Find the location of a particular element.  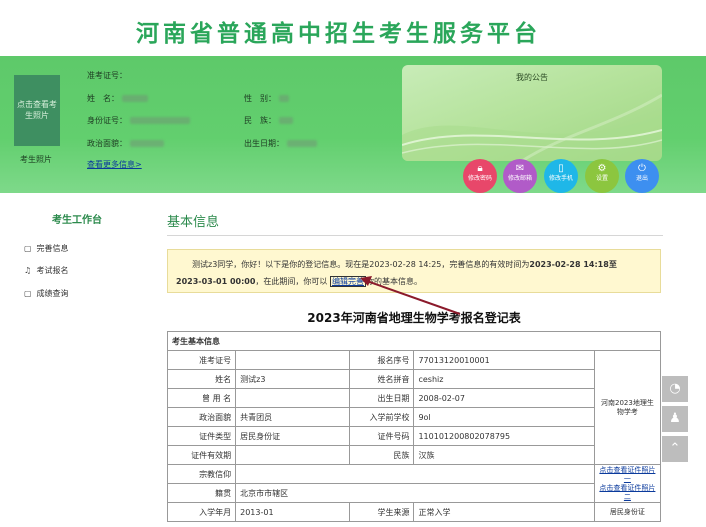

sidebar-item-exam-register: ♫ 考试报名 is located at coordinates (46, 270).